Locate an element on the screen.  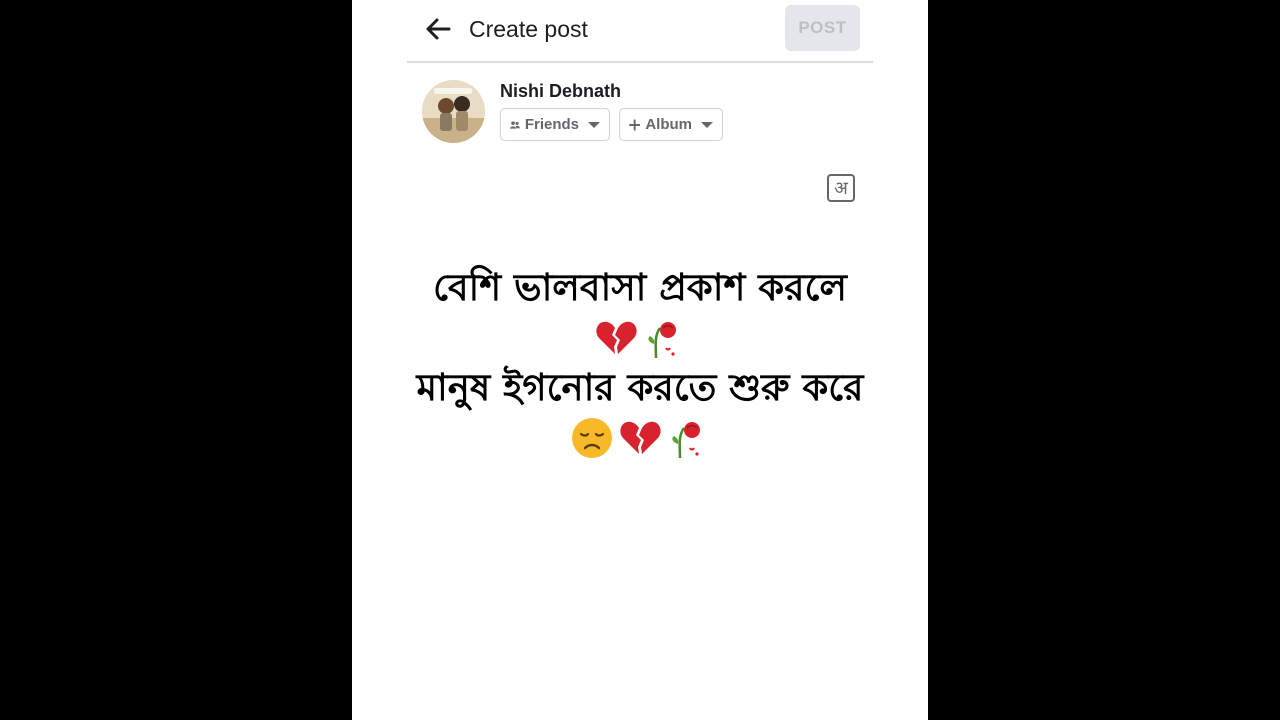
page-title: Create post is located at coordinates (528, 29).